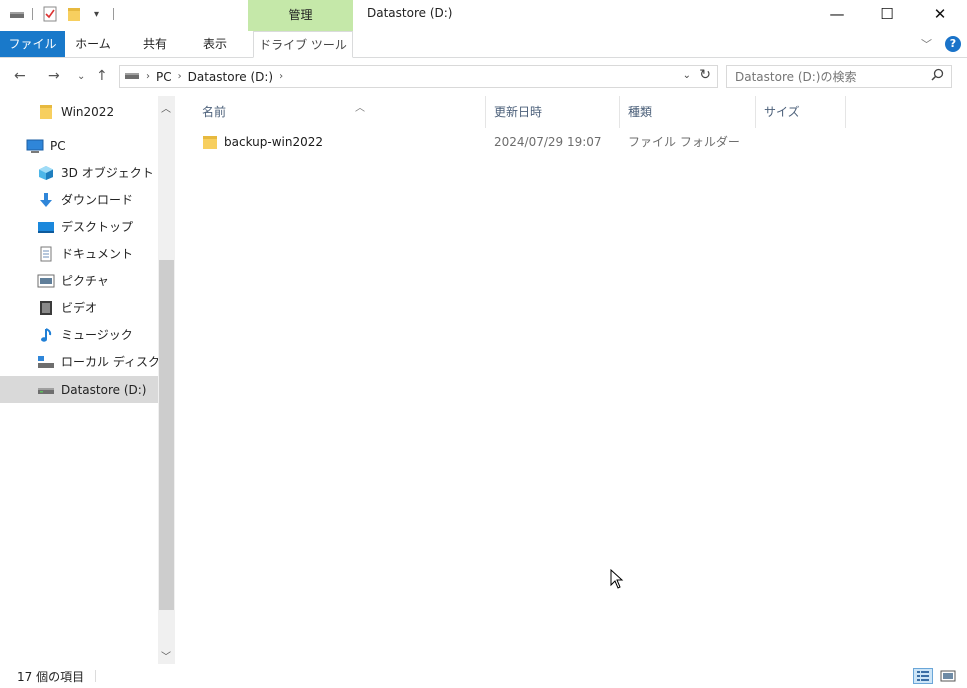 The image size is (967, 688). What do you see at coordinates (54, 76) in the screenshot?
I see `forward-arrow-icon: →` at bounding box center [54, 76].